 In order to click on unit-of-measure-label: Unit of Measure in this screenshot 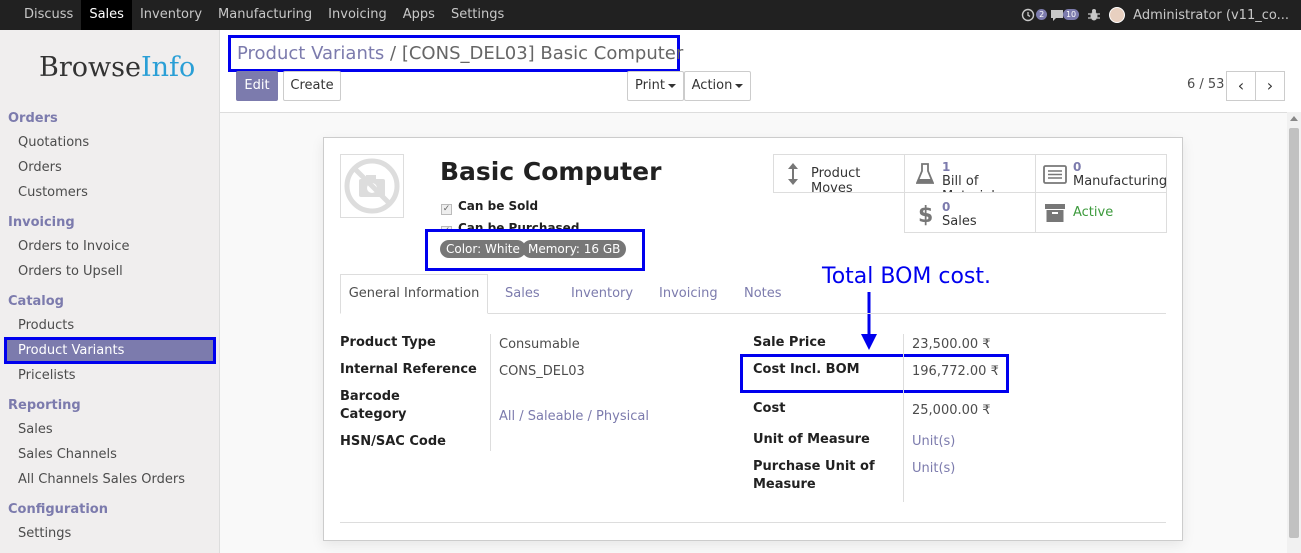, I will do `click(811, 439)`.